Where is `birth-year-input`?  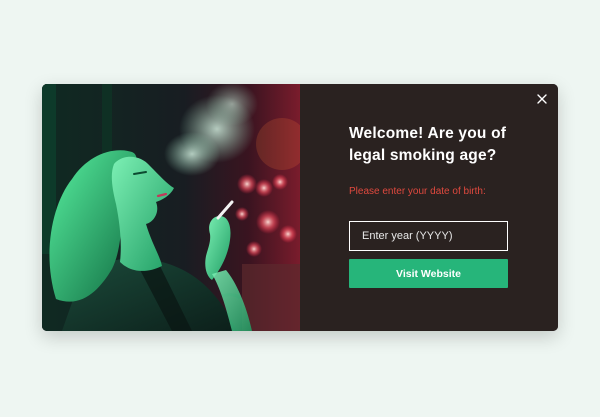
birth-year-input is located at coordinates (428, 236).